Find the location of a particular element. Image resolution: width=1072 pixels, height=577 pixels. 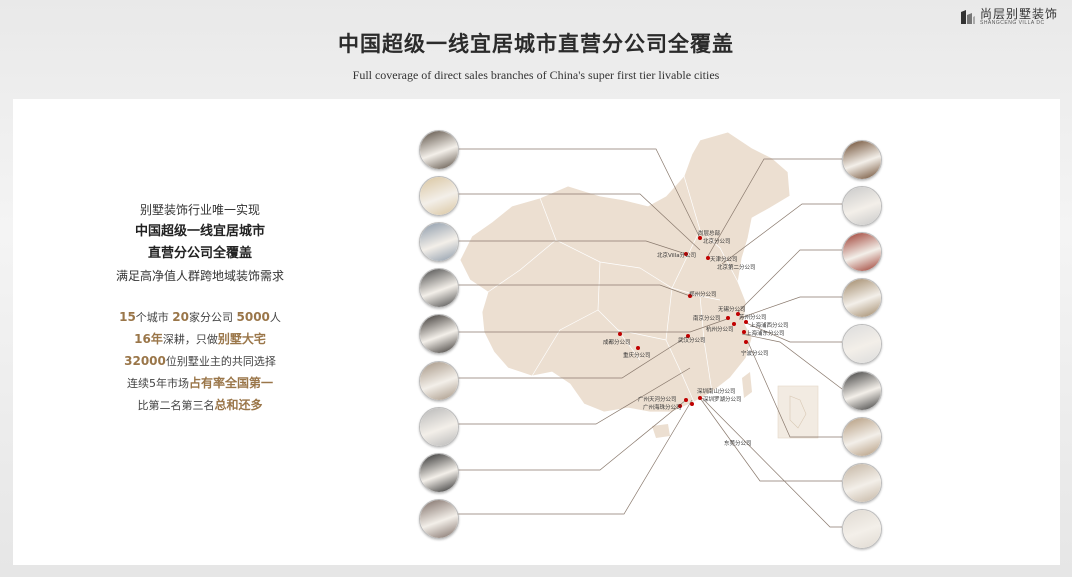

office-photo-1-icon is located at coordinates (439, 150).